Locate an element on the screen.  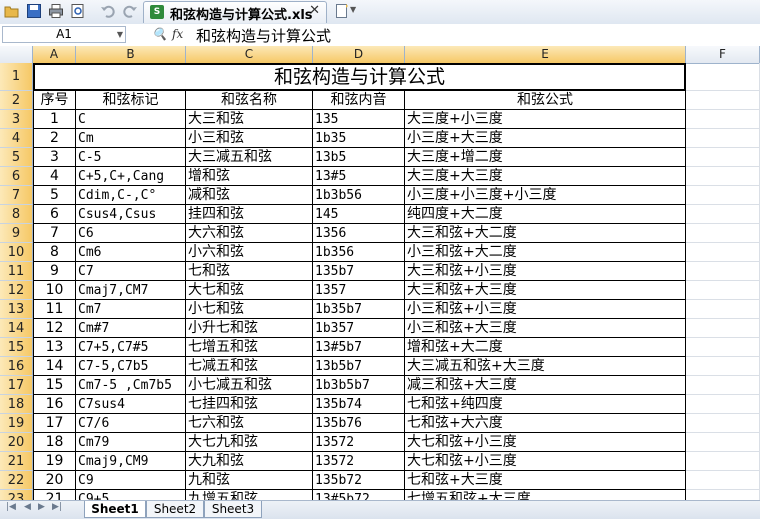
next-sheet-icon: ▶ is located at coordinates (41, 507).